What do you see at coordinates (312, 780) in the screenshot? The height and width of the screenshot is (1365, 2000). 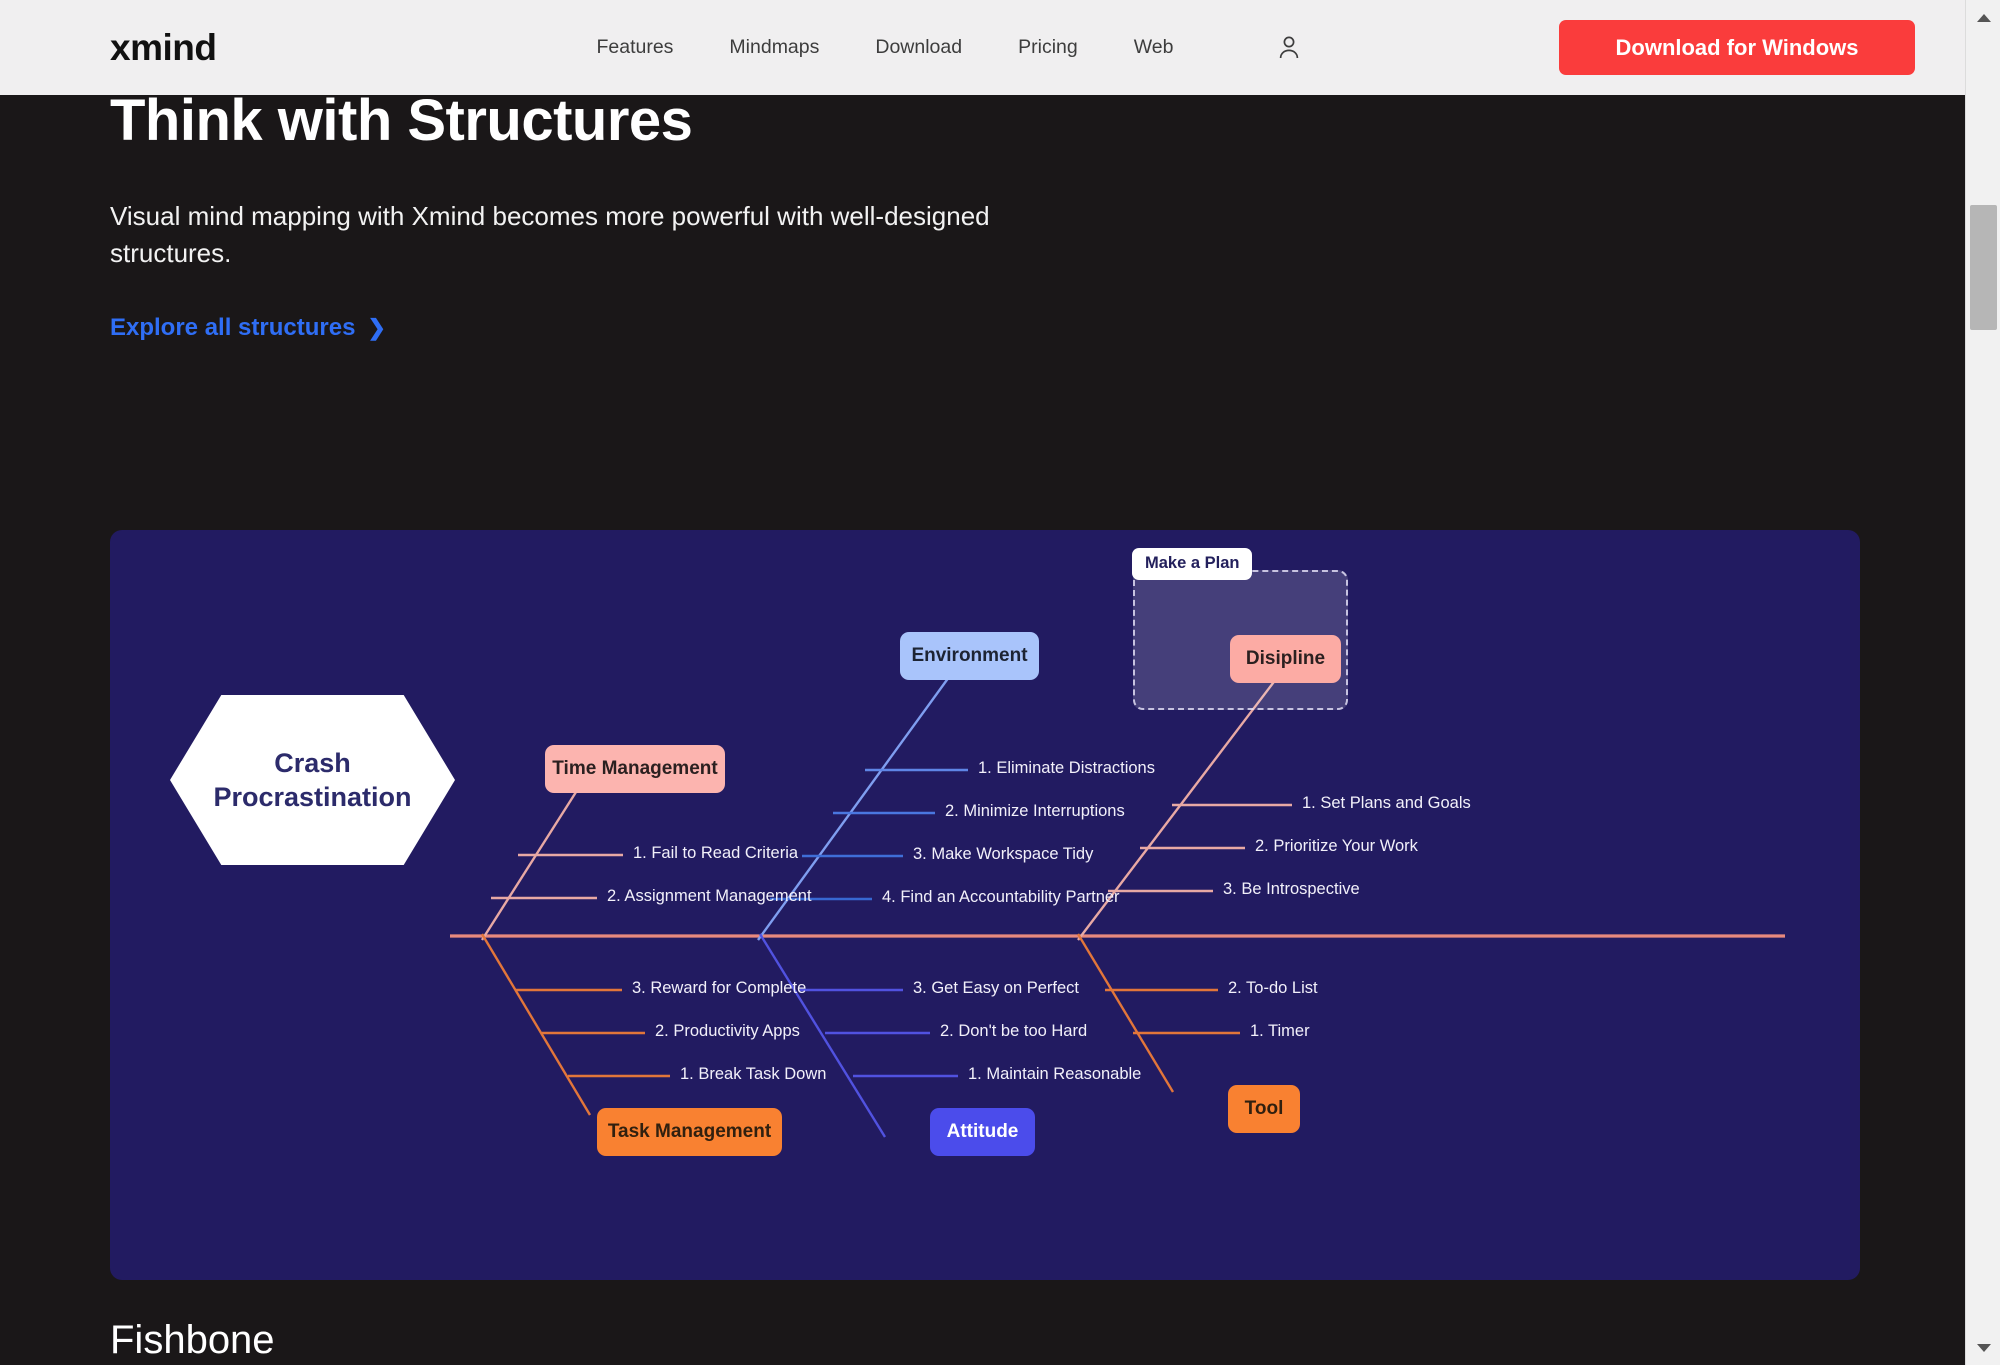 I see `center-node: Crash Procrastination` at bounding box center [312, 780].